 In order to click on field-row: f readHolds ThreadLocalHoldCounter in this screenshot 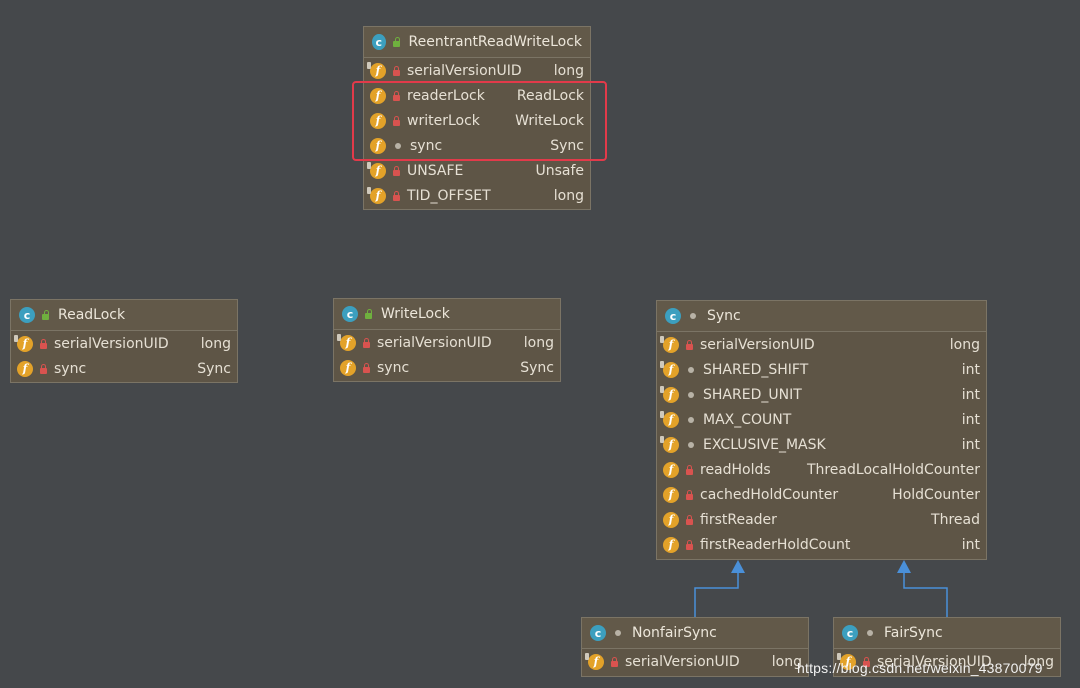, I will do `click(821, 469)`.